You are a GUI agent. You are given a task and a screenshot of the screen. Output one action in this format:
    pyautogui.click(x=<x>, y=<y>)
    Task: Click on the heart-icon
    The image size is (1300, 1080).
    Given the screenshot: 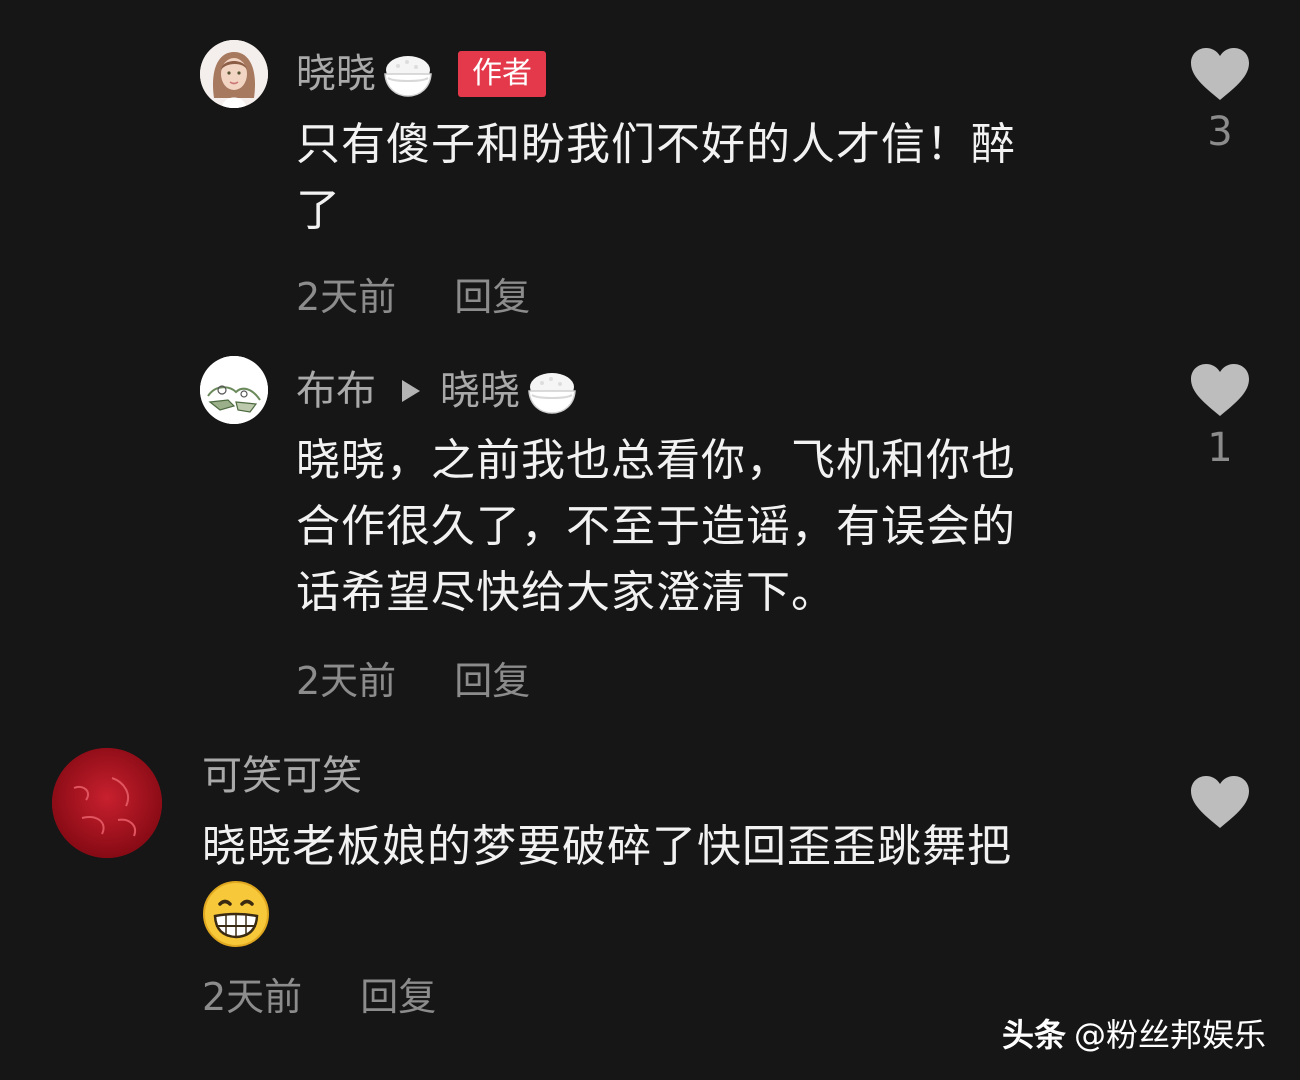 What is the action you would take?
    pyautogui.click(x=1220, y=802)
    